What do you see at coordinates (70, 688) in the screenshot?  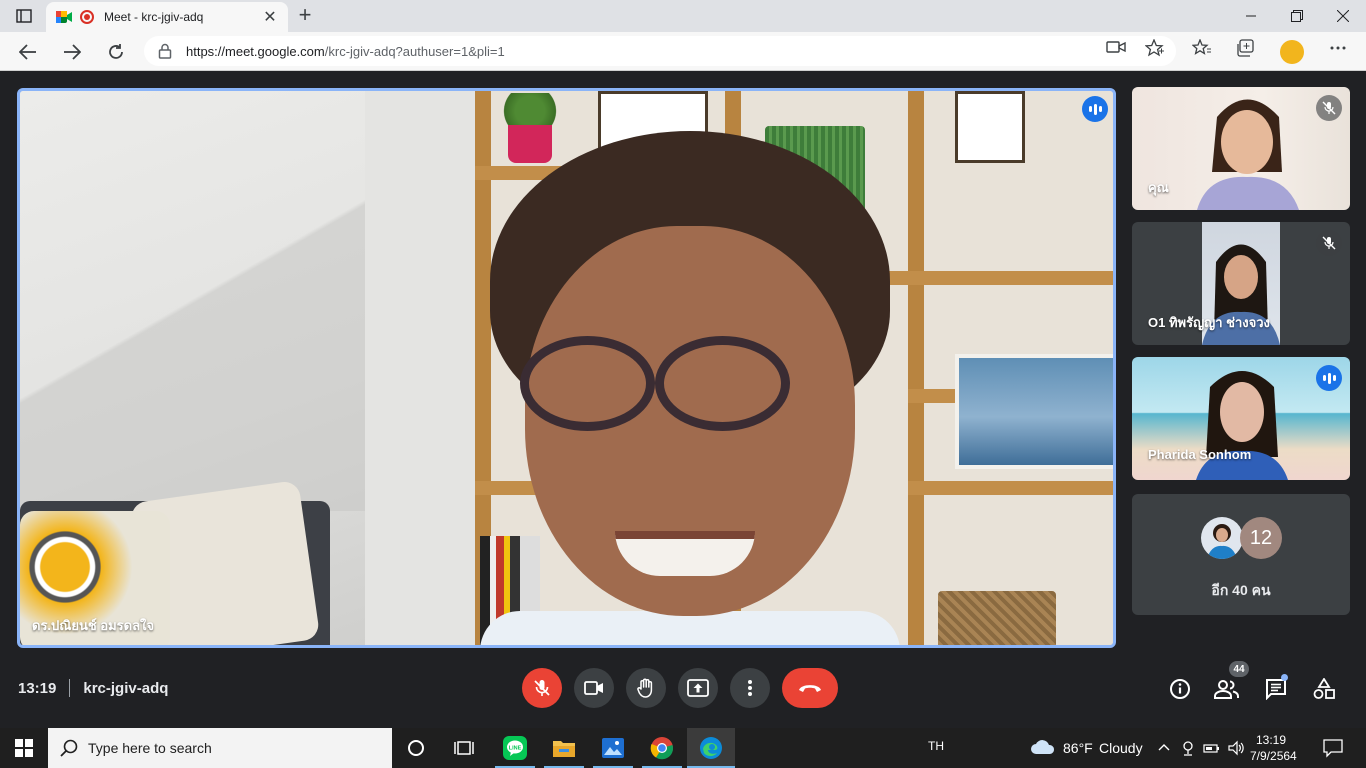 I see `divider` at bounding box center [70, 688].